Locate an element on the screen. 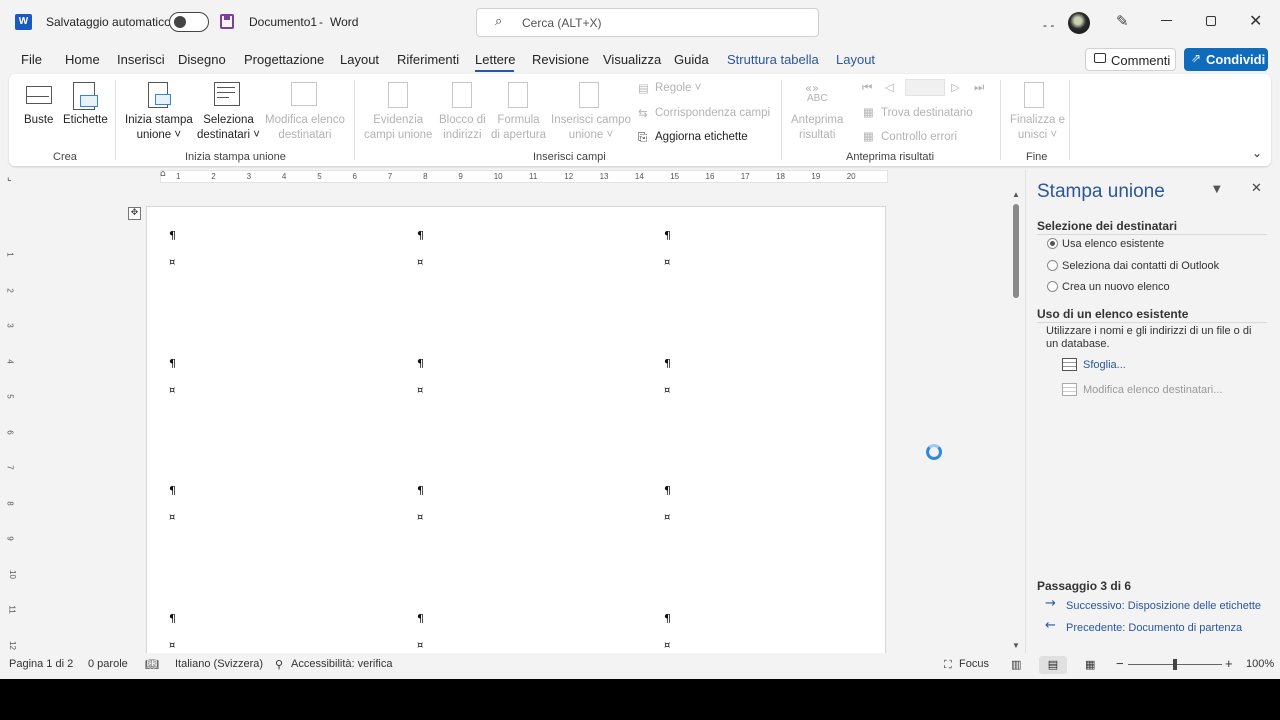 The width and height of the screenshot is (1280, 720). table-move-handle-icon: ✥ is located at coordinates (134, 213).